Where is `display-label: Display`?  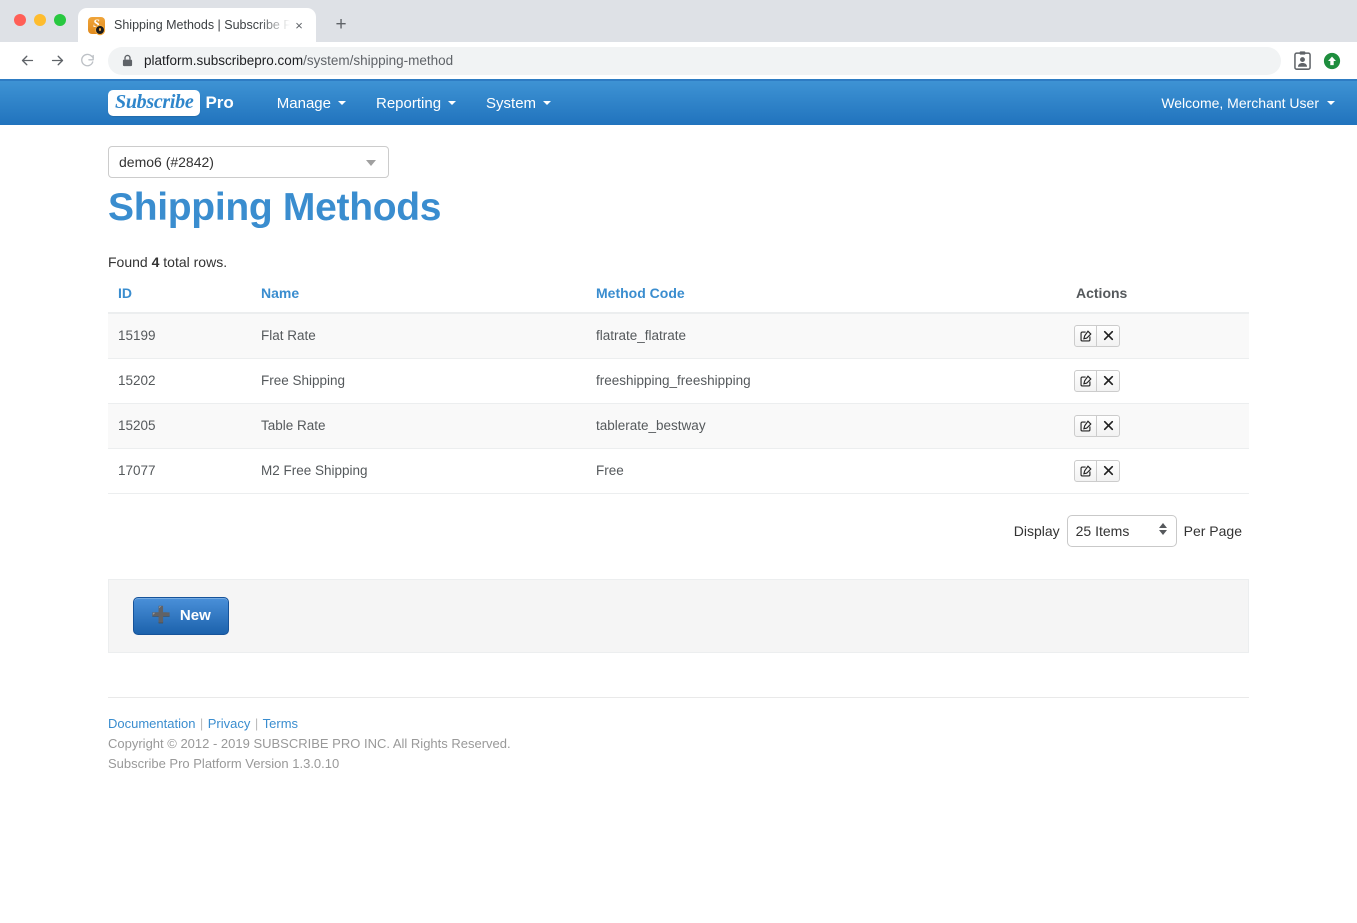
display-label: Display is located at coordinates (1036, 530).